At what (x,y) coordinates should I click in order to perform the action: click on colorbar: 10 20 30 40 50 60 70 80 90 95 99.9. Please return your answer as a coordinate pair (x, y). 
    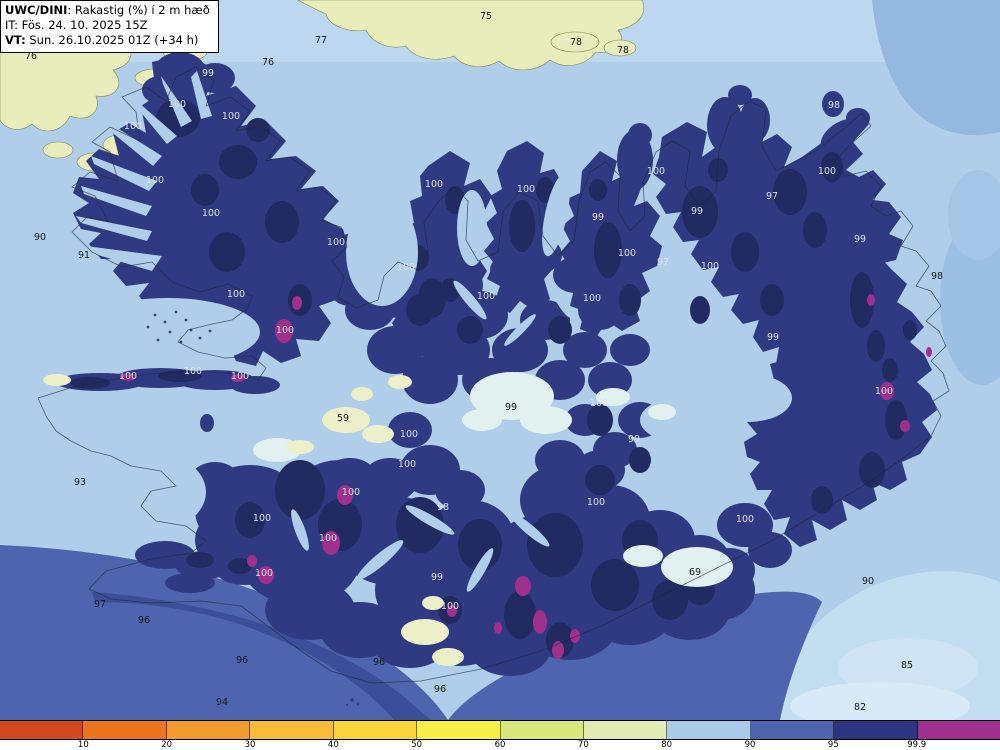
    Looking at the image, I should click on (500, 735).